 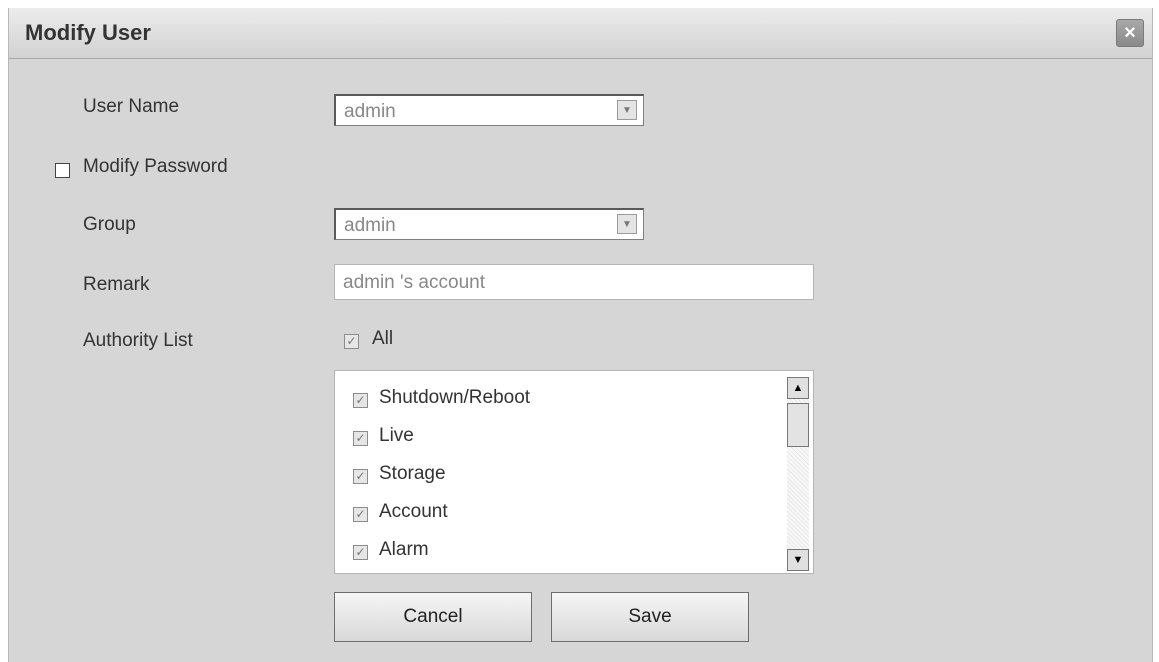 I want to click on user-name-label: User Name, so click(x=131, y=106).